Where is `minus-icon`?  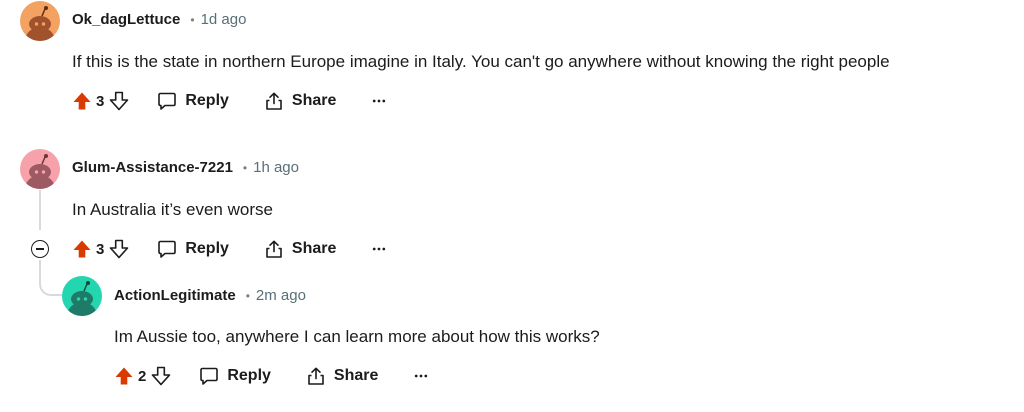
minus-icon is located at coordinates (40, 249).